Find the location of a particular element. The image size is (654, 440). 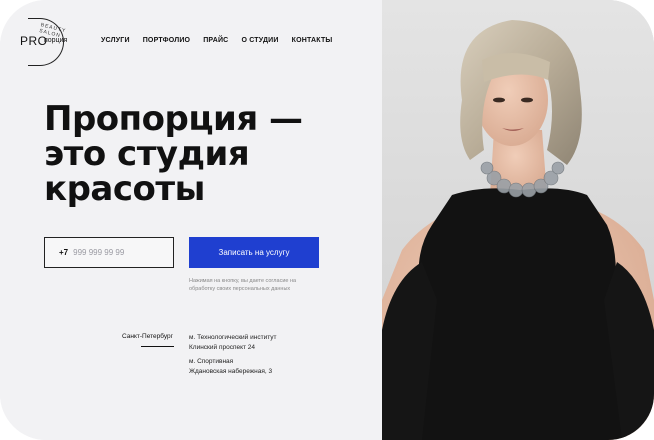

phone-input is located at coordinates (113, 252).